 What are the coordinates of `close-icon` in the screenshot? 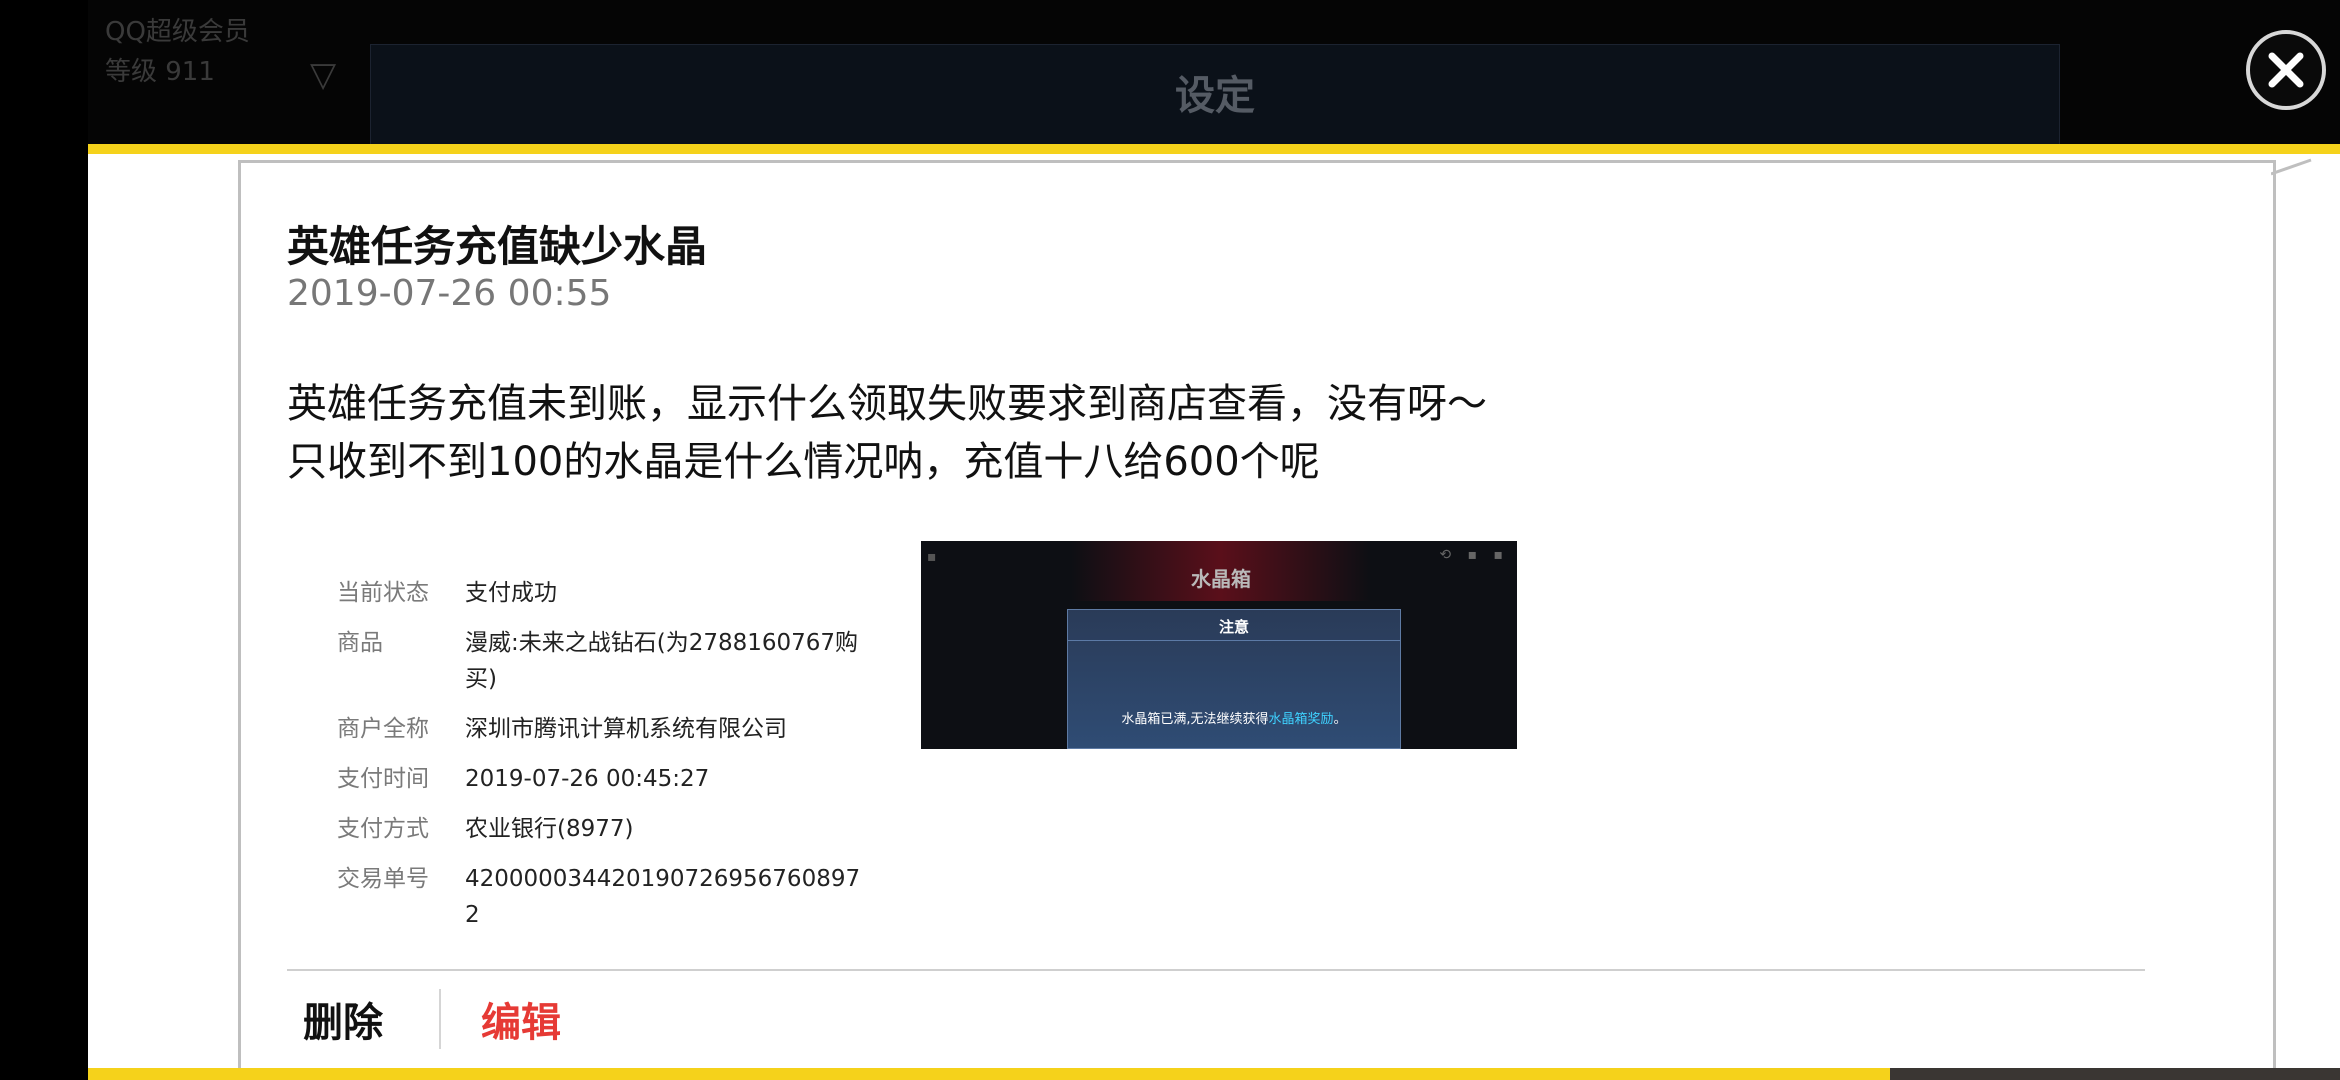 It's located at (2286, 70).